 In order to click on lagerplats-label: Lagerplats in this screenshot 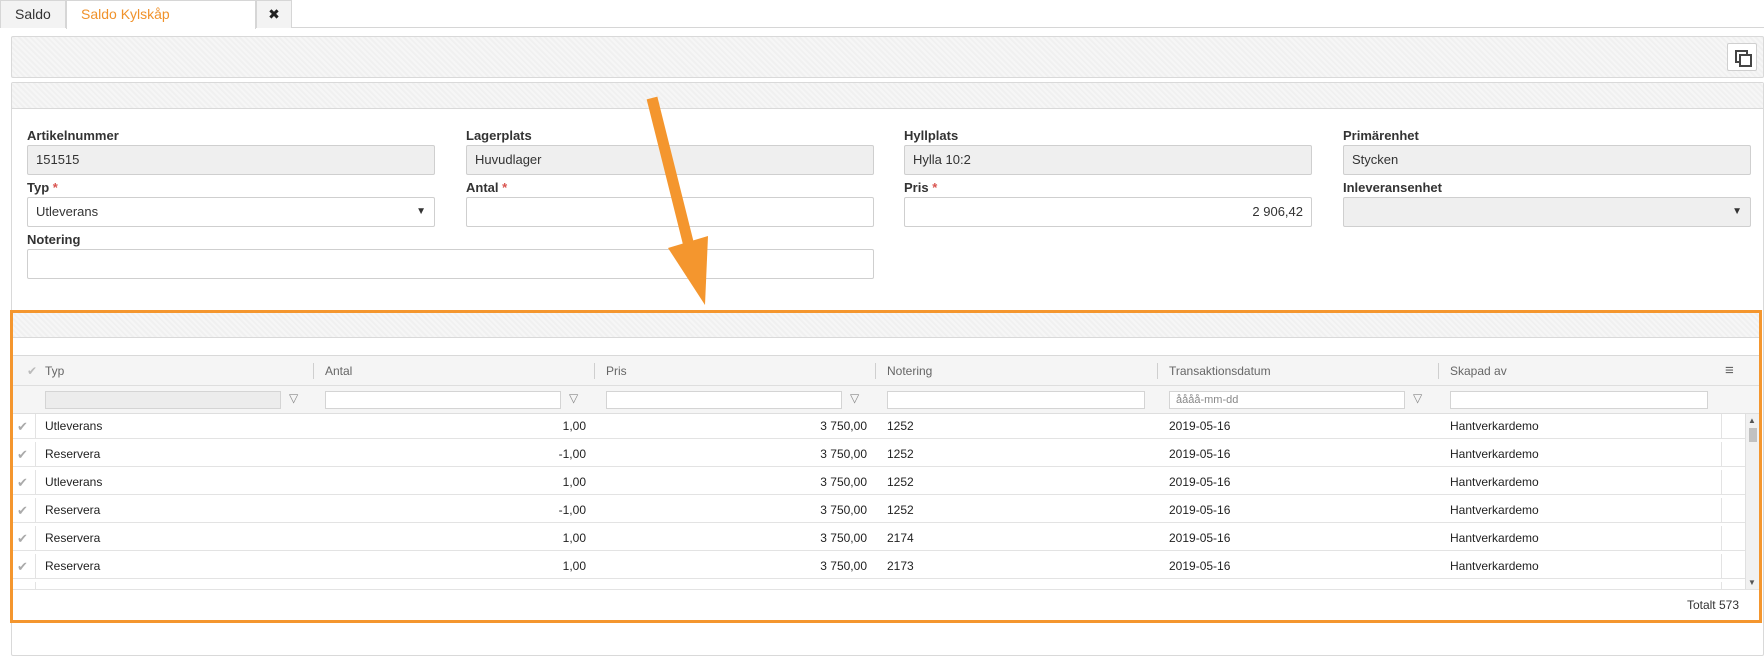, I will do `click(499, 135)`.